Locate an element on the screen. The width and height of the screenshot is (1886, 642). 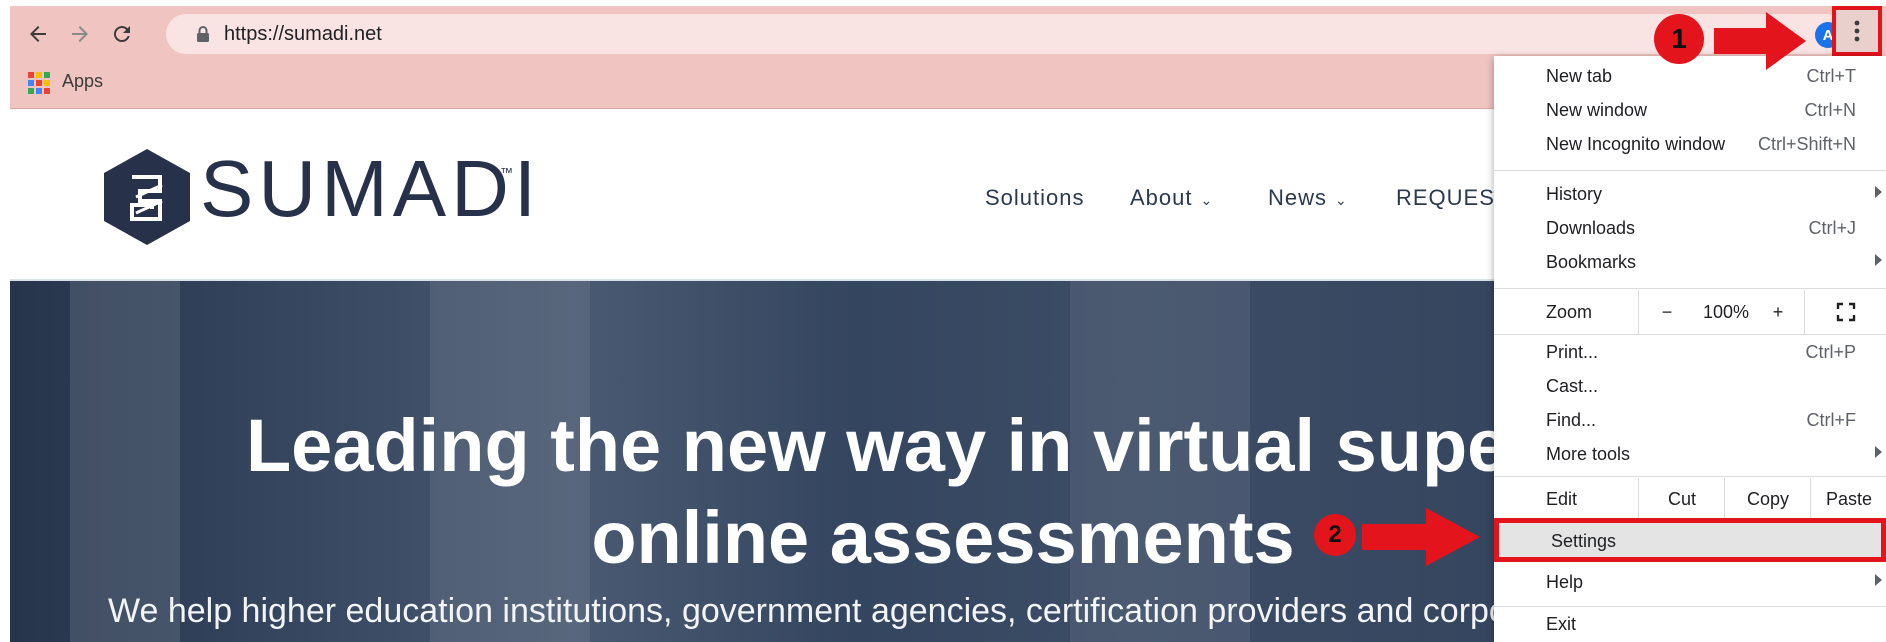
menu-item-label: More tools is located at coordinates (1588, 454).